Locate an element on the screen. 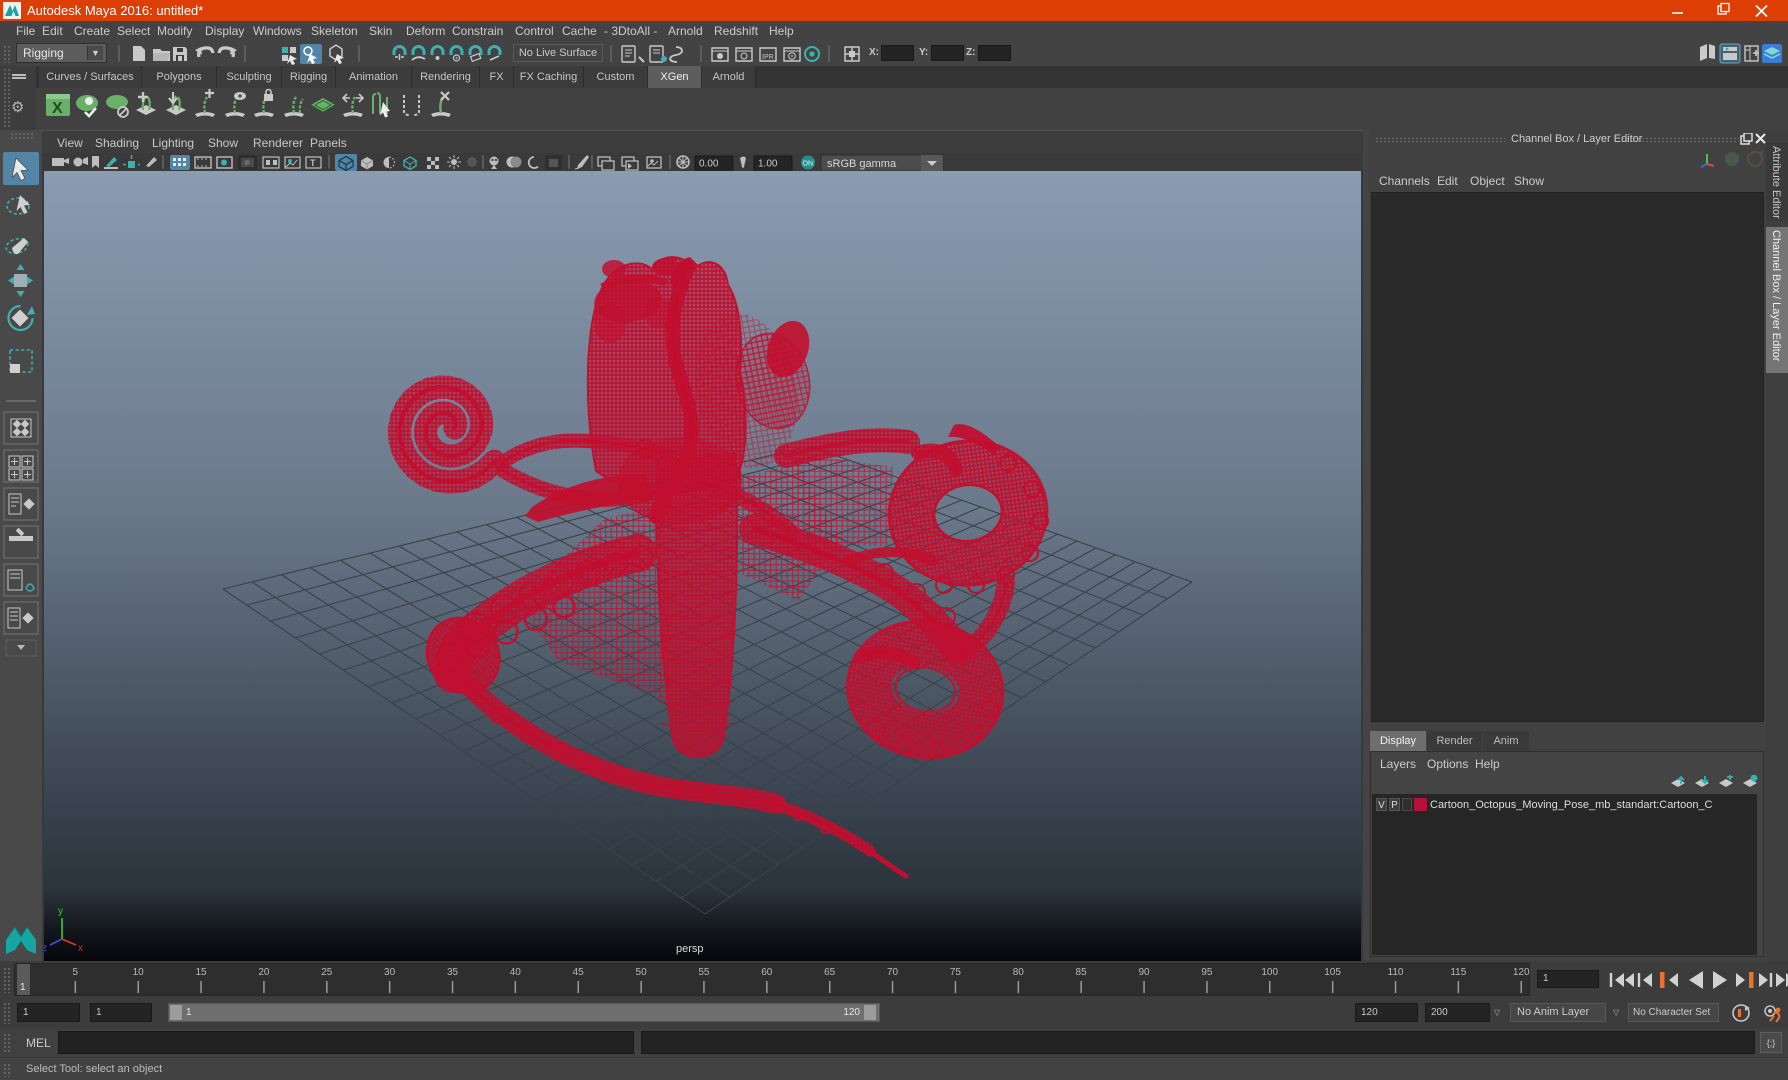 This screenshot has height=1080, width=1788. svg-text: 40 is located at coordinates (516, 972).